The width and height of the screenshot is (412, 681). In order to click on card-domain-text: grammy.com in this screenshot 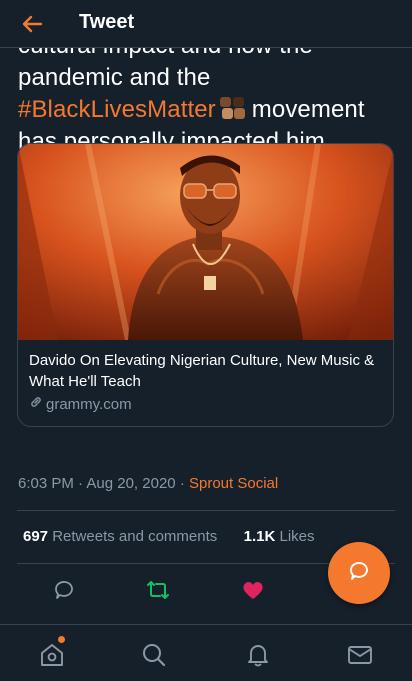, I will do `click(89, 404)`.